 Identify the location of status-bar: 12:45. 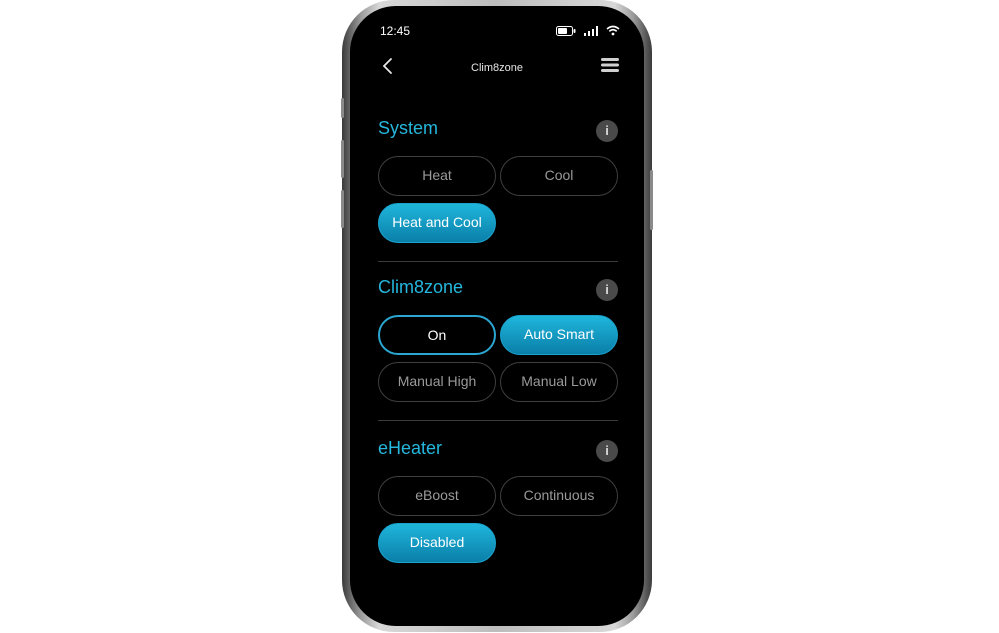
(497, 29).